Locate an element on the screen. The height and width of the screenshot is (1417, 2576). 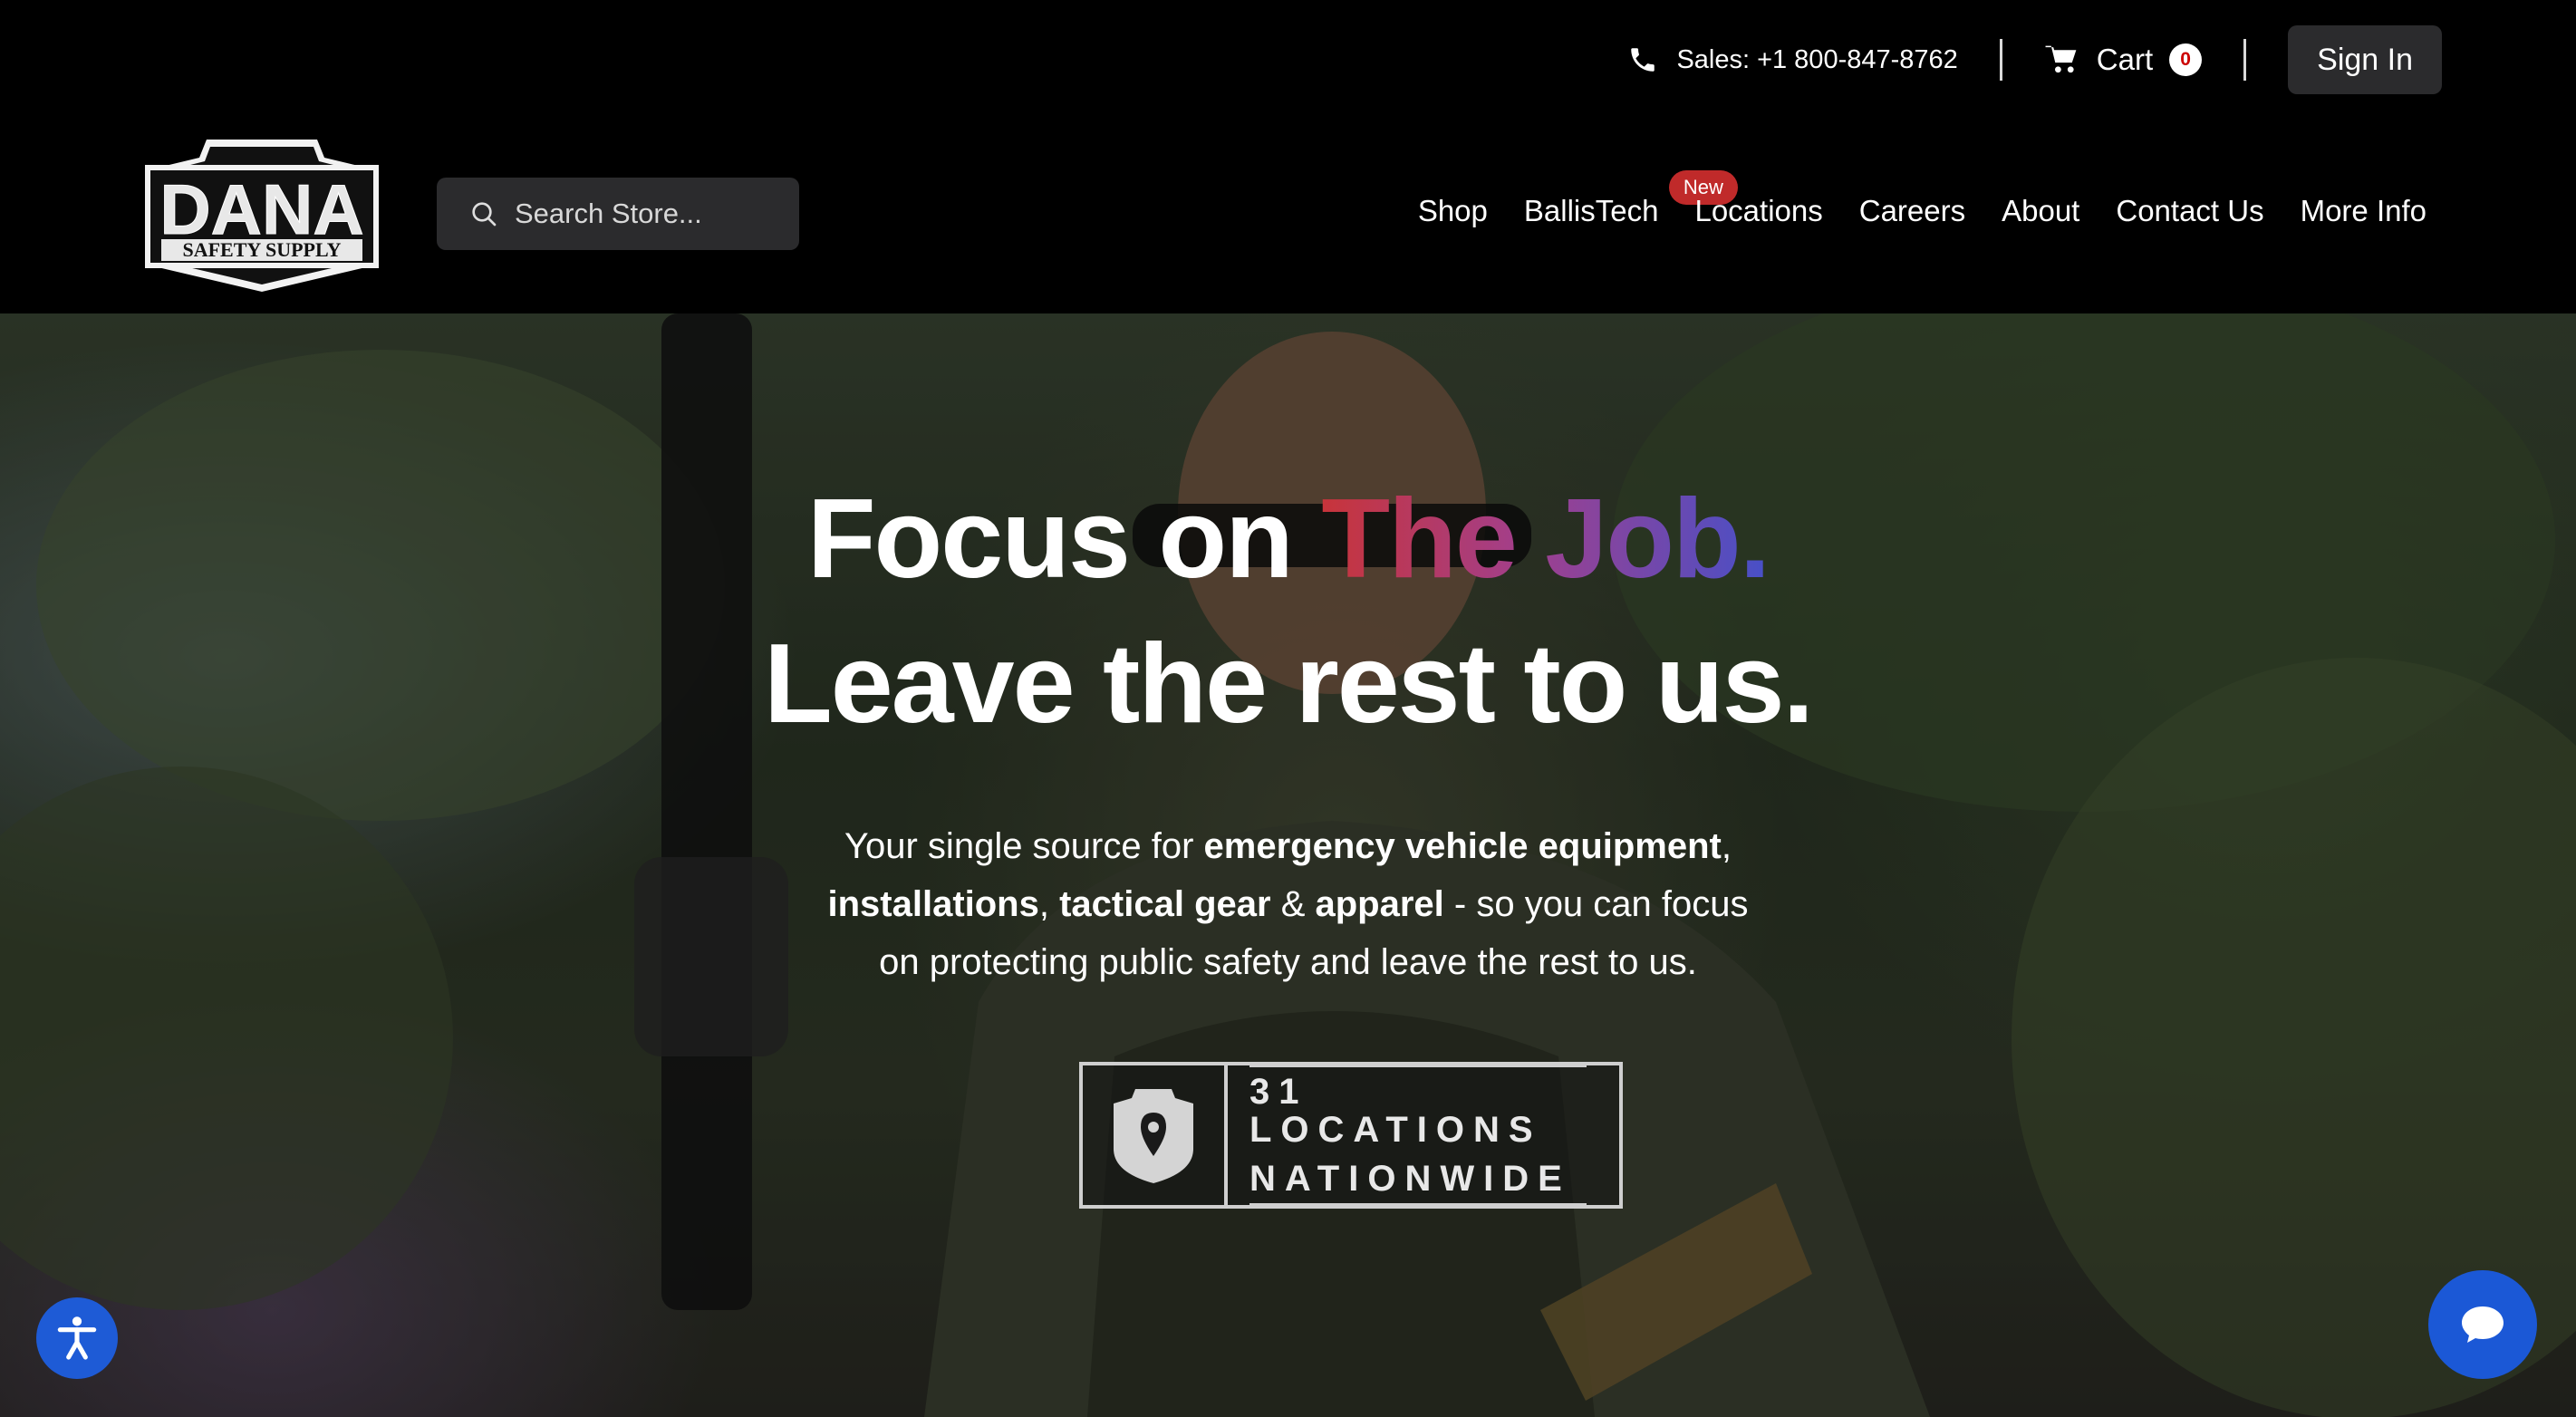
sub-text: & is located at coordinates (1293, 904).